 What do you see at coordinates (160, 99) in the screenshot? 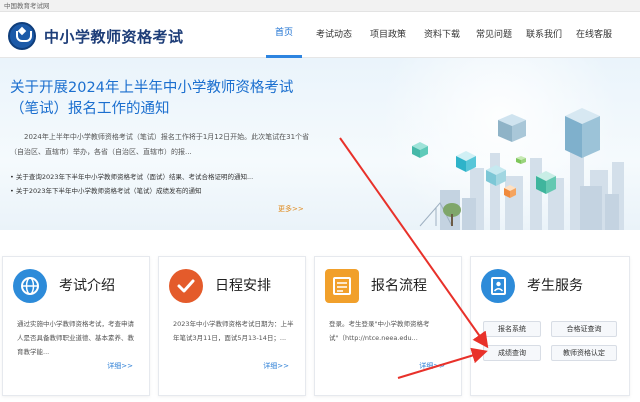
I see `banner-headline-link: 关于开展2024年上半年中小学教师资格考试（笔试）报名工作的通知` at bounding box center [160, 99].